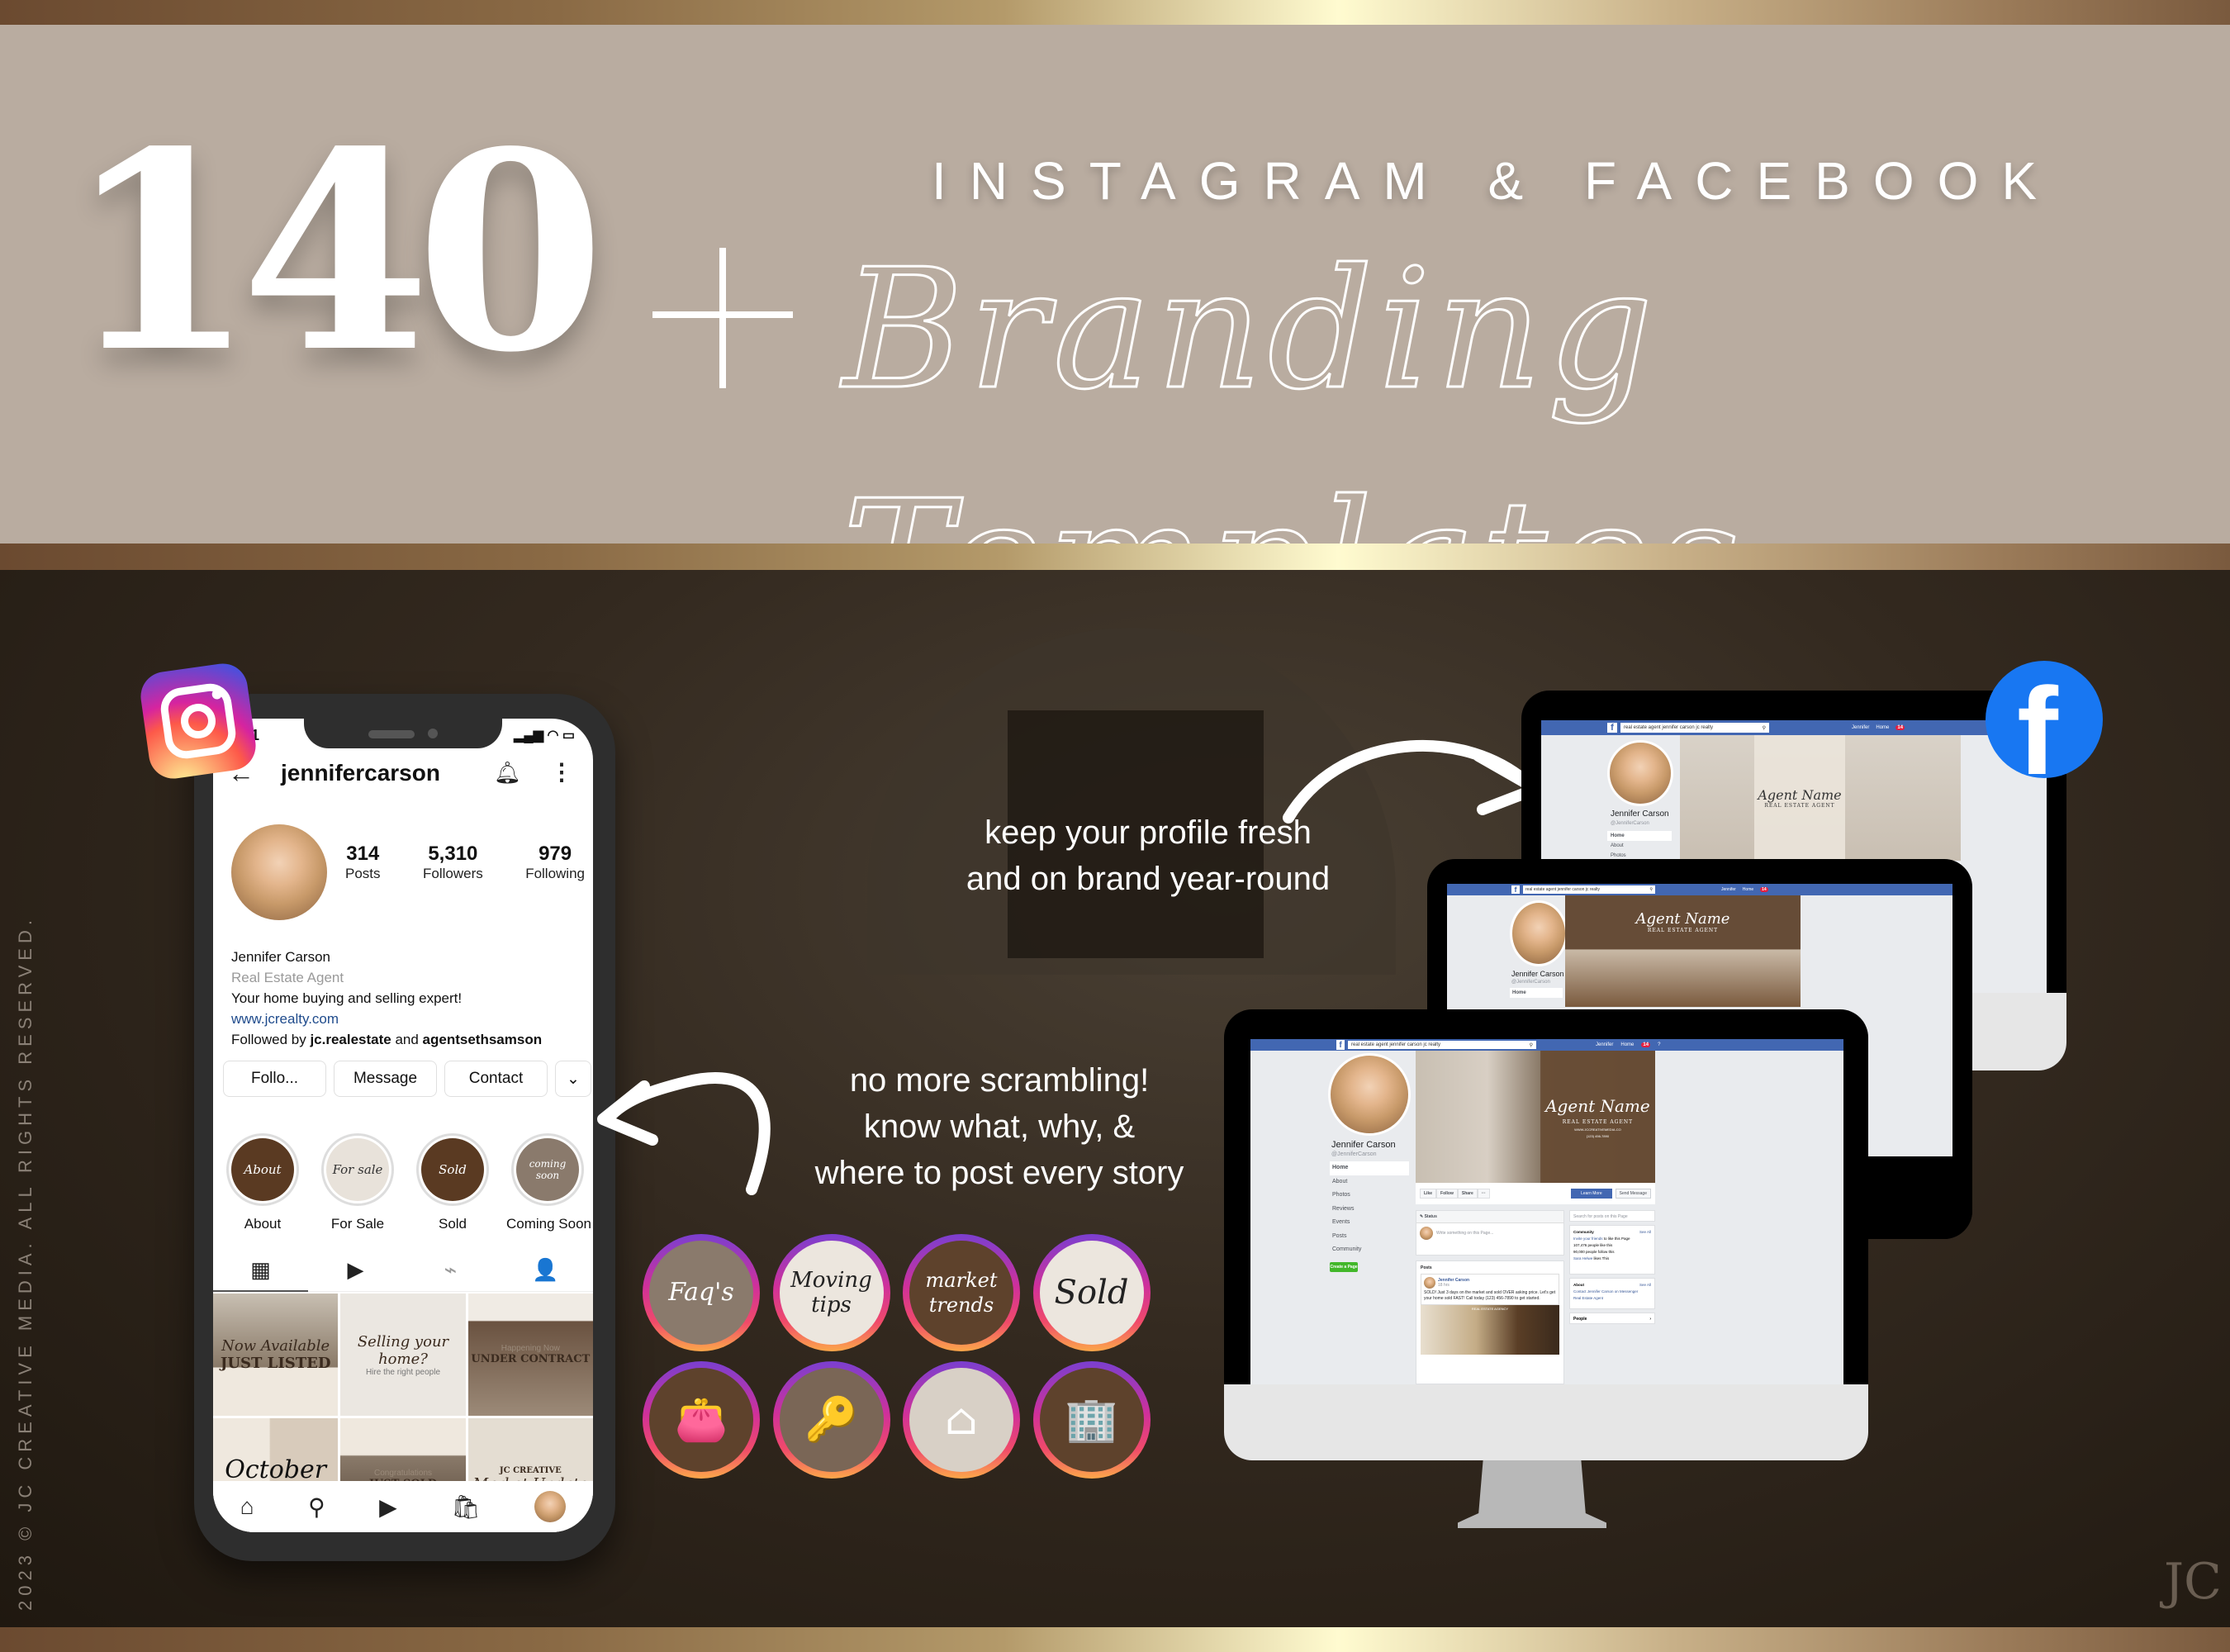  What do you see at coordinates (1447, 1194) in the screenshot?
I see `follow-button: Follow` at bounding box center [1447, 1194].